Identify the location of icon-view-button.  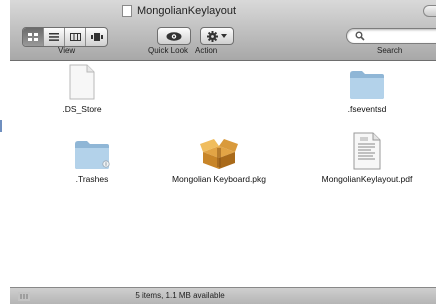
(33, 37).